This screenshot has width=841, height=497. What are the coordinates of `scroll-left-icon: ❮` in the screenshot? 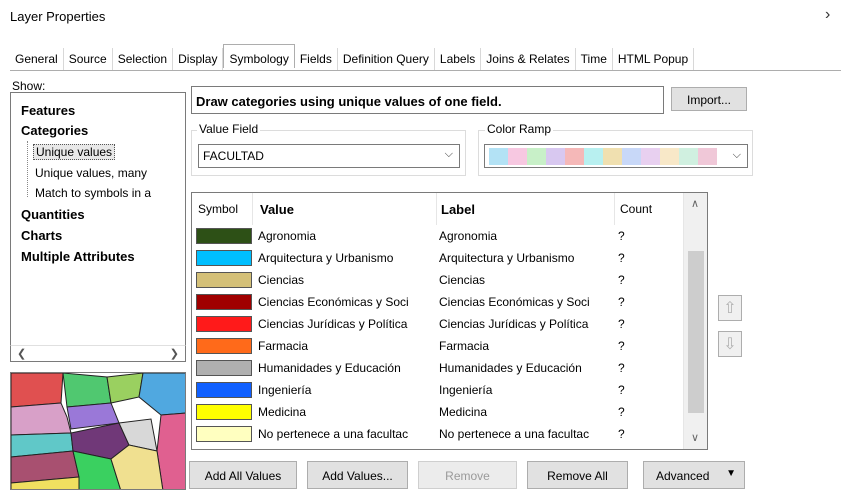 It's located at (21, 353).